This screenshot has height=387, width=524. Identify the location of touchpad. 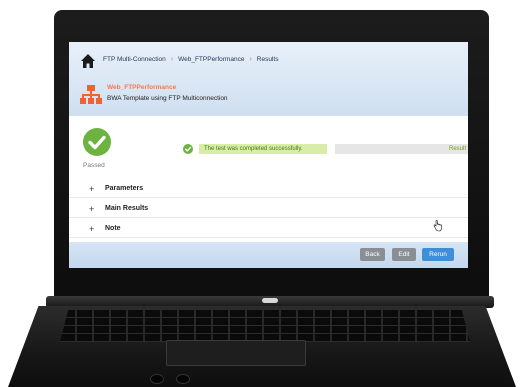
(236, 353).